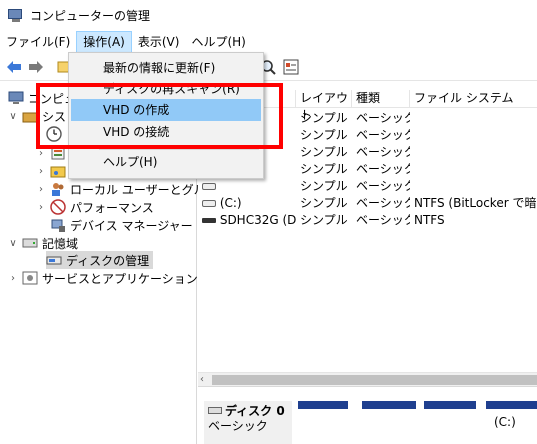 This screenshot has width=537, height=444. Describe the element at coordinates (58, 171) in the screenshot. I see `shared-folder-icon` at that location.